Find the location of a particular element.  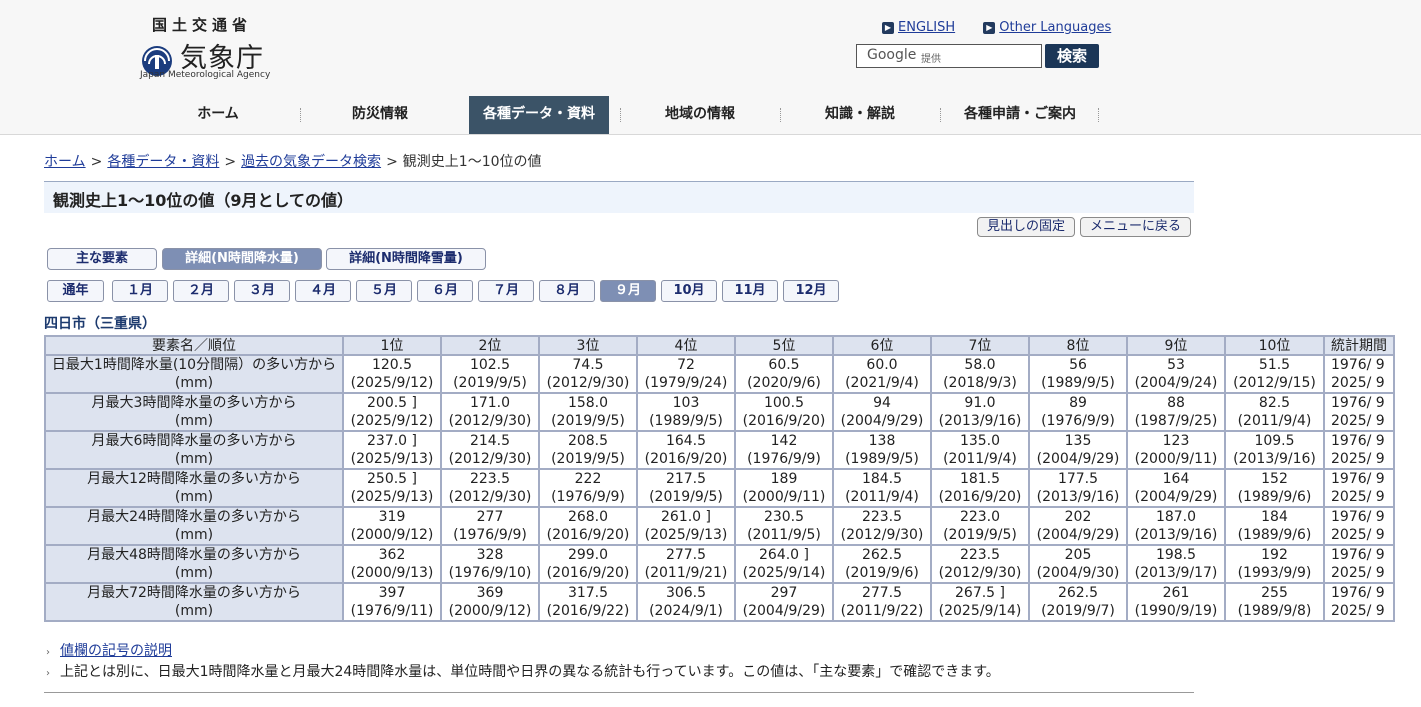

fix-heading-button: 見出しの固定 is located at coordinates (1026, 227).